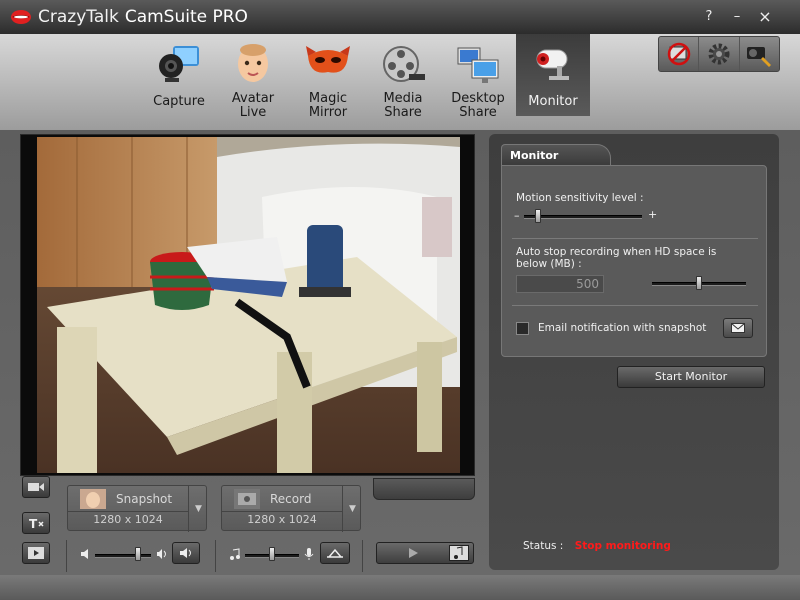 The width and height of the screenshot is (800, 600). I want to click on snapshot-dropdown-button: ▼, so click(198, 509).